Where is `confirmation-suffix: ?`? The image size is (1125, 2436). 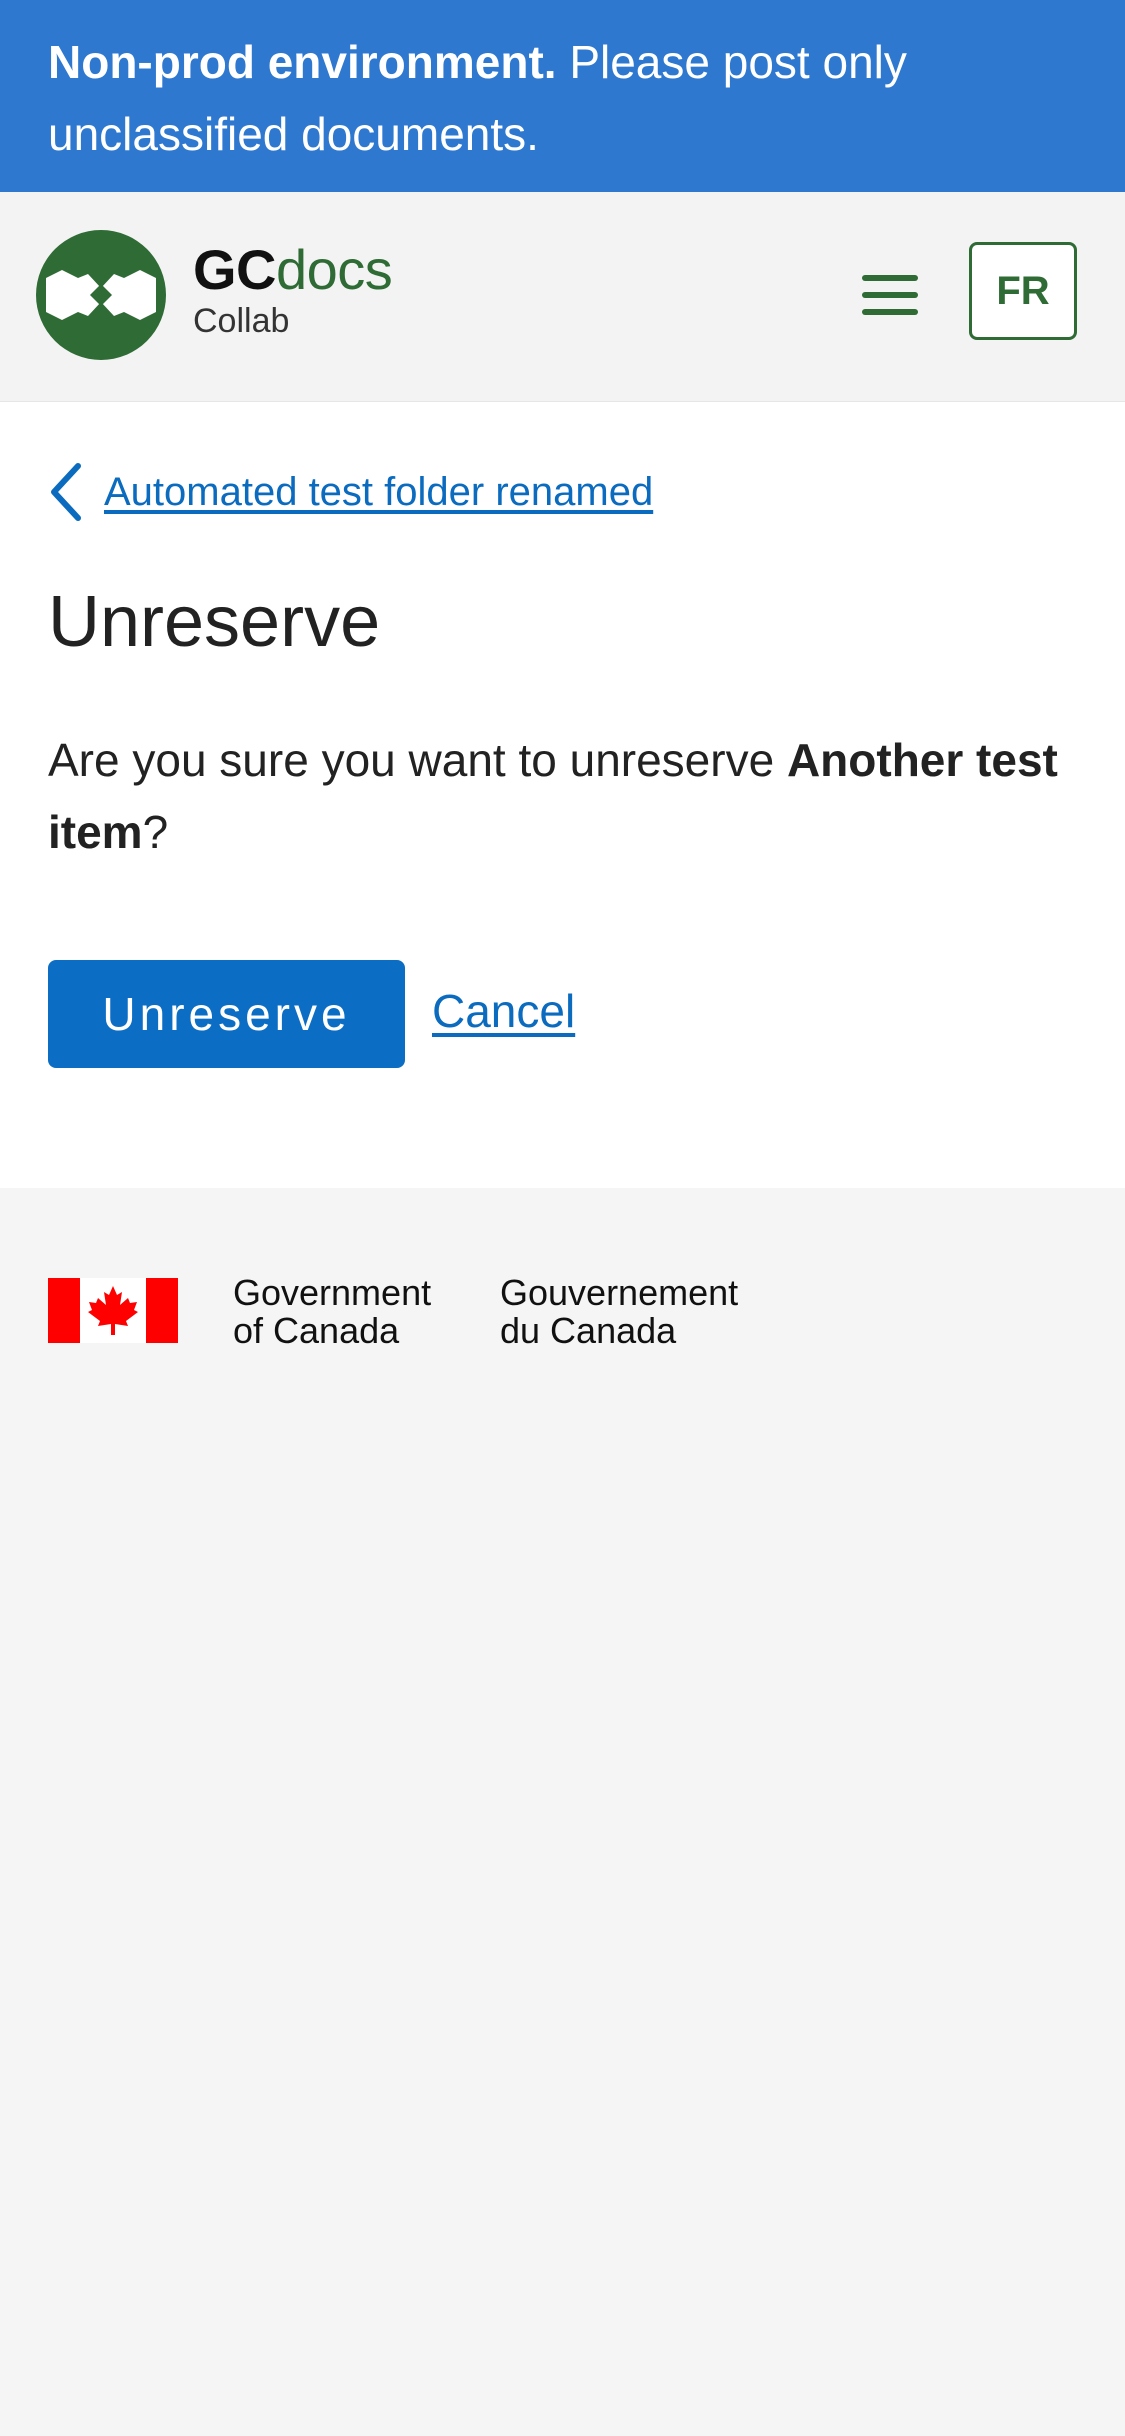
confirmation-suffix: ? is located at coordinates (155, 832).